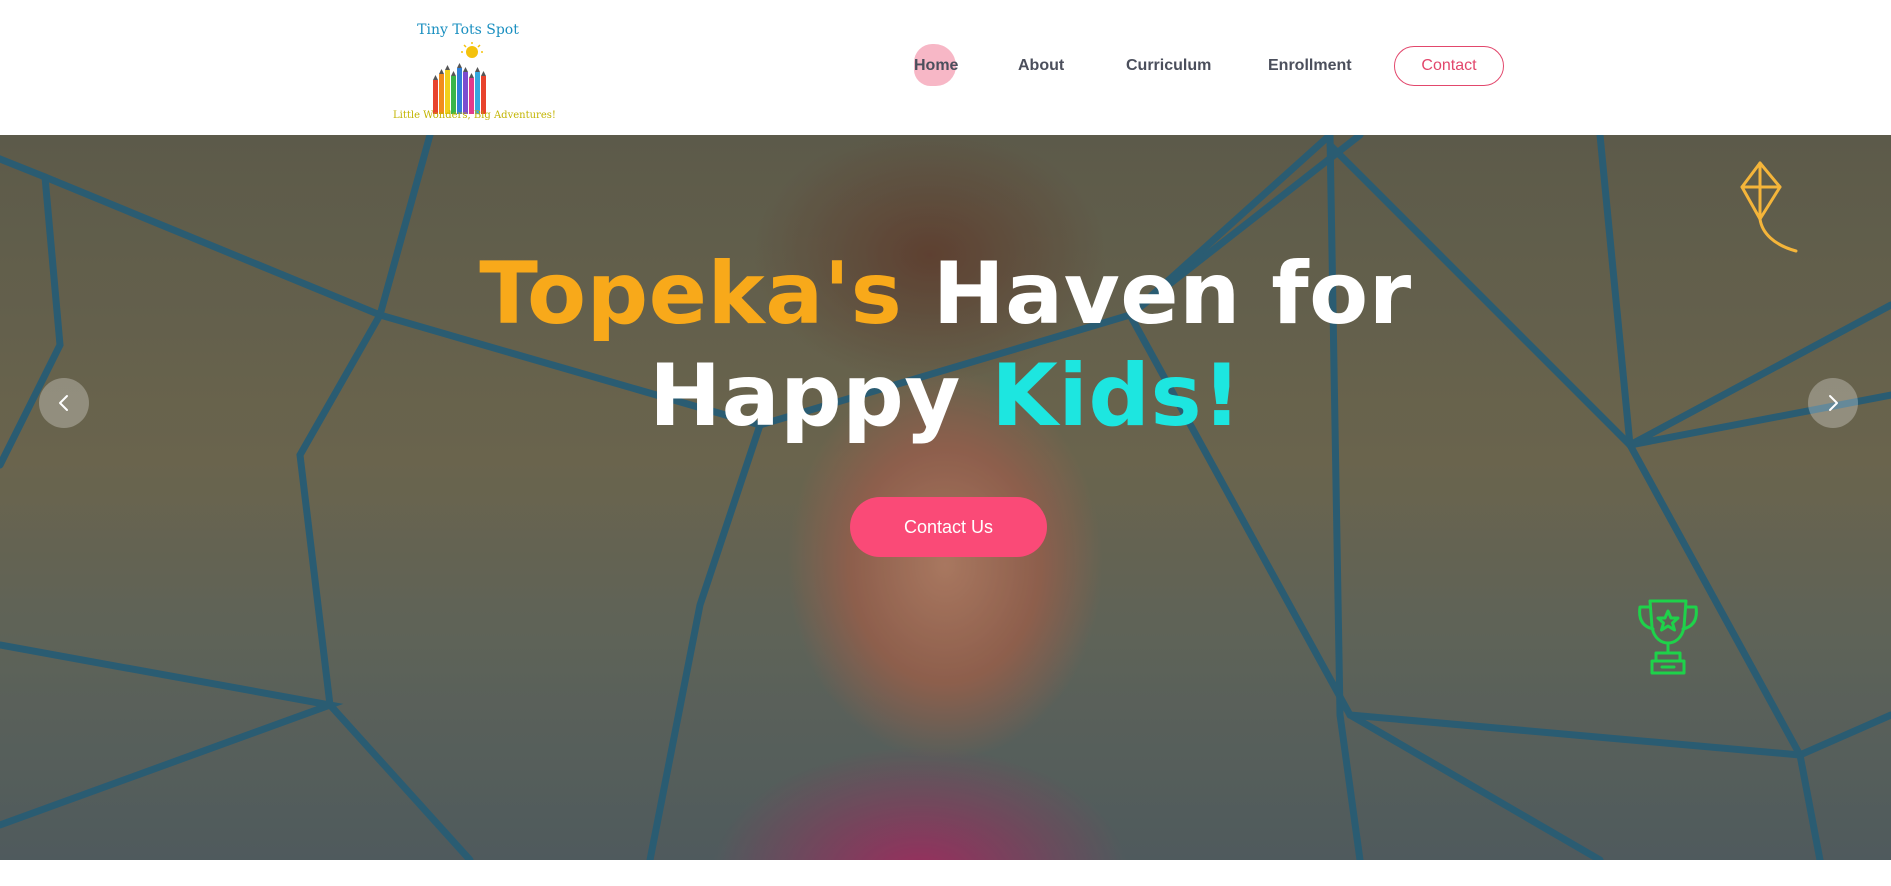 This screenshot has height=886, width=1891. Describe the element at coordinates (474, 115) in the screenshot. I see `logo-tagline: Little Wonders, Big Adventures!` at that location.